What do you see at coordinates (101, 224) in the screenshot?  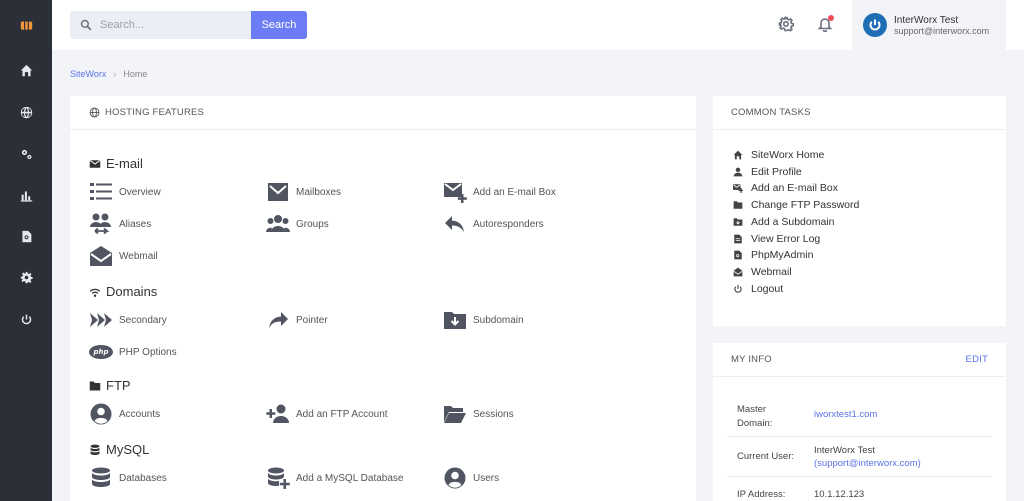 I see `users-arrows-icon` at bounding box center [101, 224].